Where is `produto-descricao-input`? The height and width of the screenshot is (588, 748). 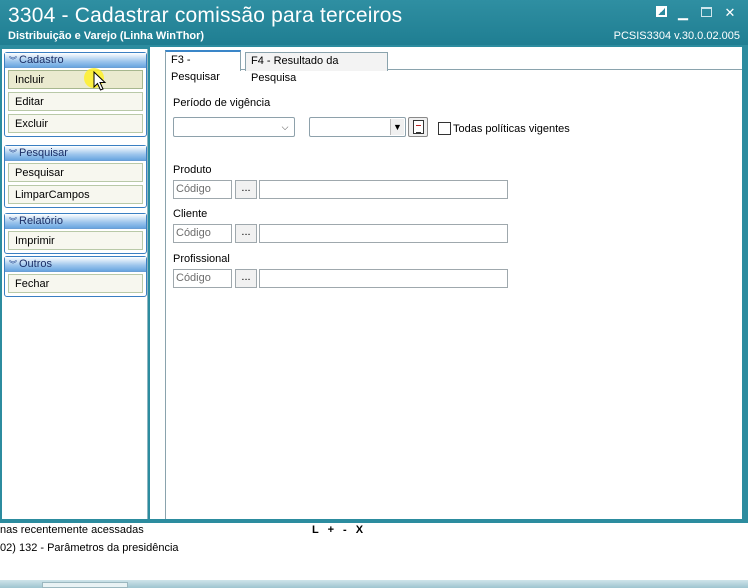 produto-descricao-input is located at coordinates (383, 189).